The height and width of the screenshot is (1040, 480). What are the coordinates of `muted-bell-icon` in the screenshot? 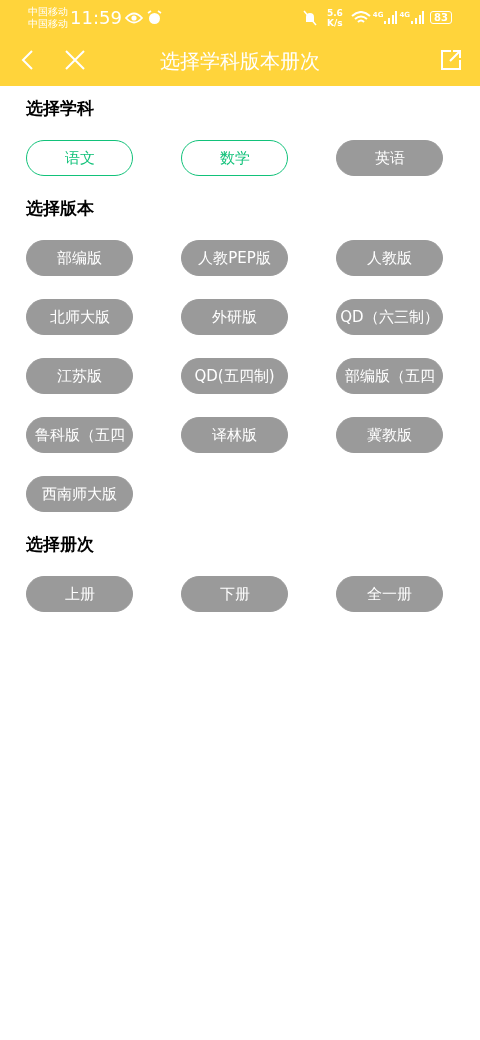 It's located at (309, 17).